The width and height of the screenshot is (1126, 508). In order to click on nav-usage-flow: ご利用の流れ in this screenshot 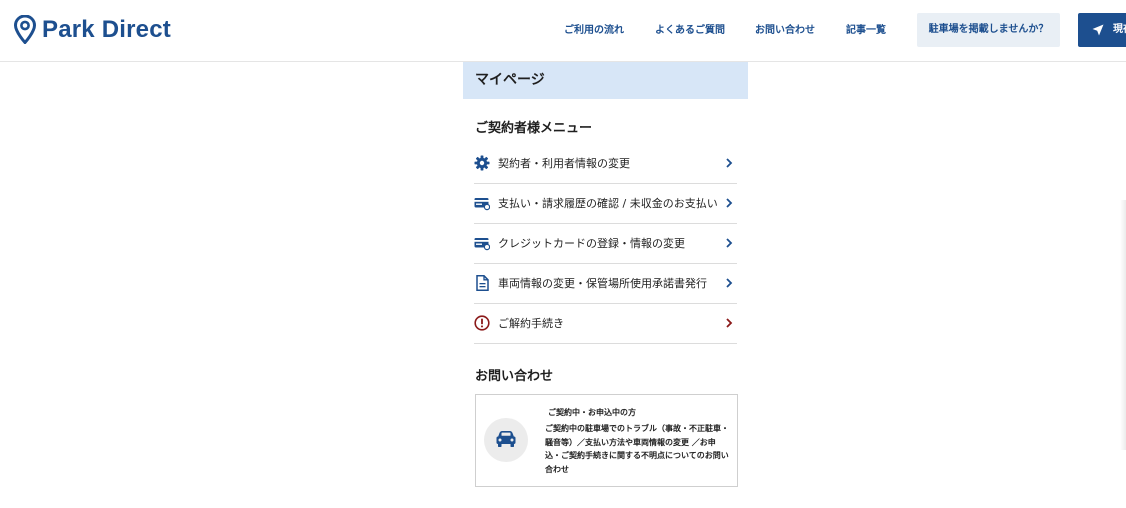, I will do `click(594, 30)`.